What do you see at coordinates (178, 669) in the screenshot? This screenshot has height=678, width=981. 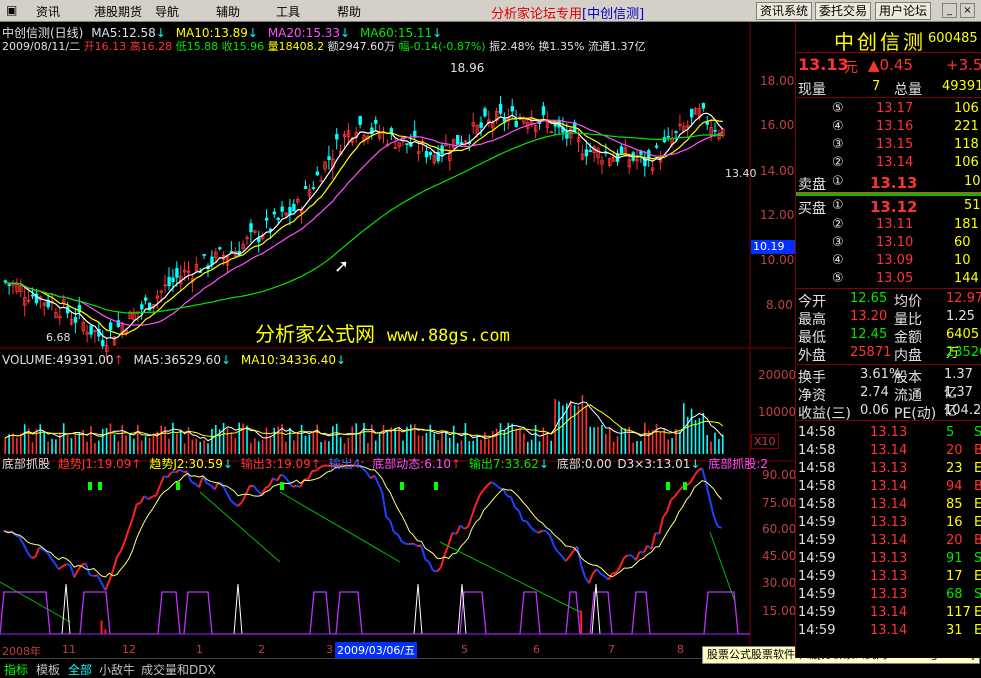 I see `tab-volume-ddx: 成交量和DDX` at bounding box center [178, 669].